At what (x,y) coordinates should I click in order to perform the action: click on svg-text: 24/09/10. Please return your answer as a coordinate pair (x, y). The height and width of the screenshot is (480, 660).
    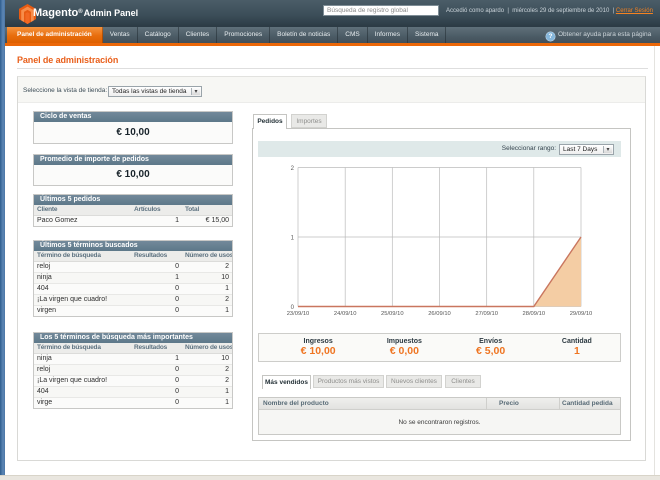
    Looking at the image, I should click on (345, 314).